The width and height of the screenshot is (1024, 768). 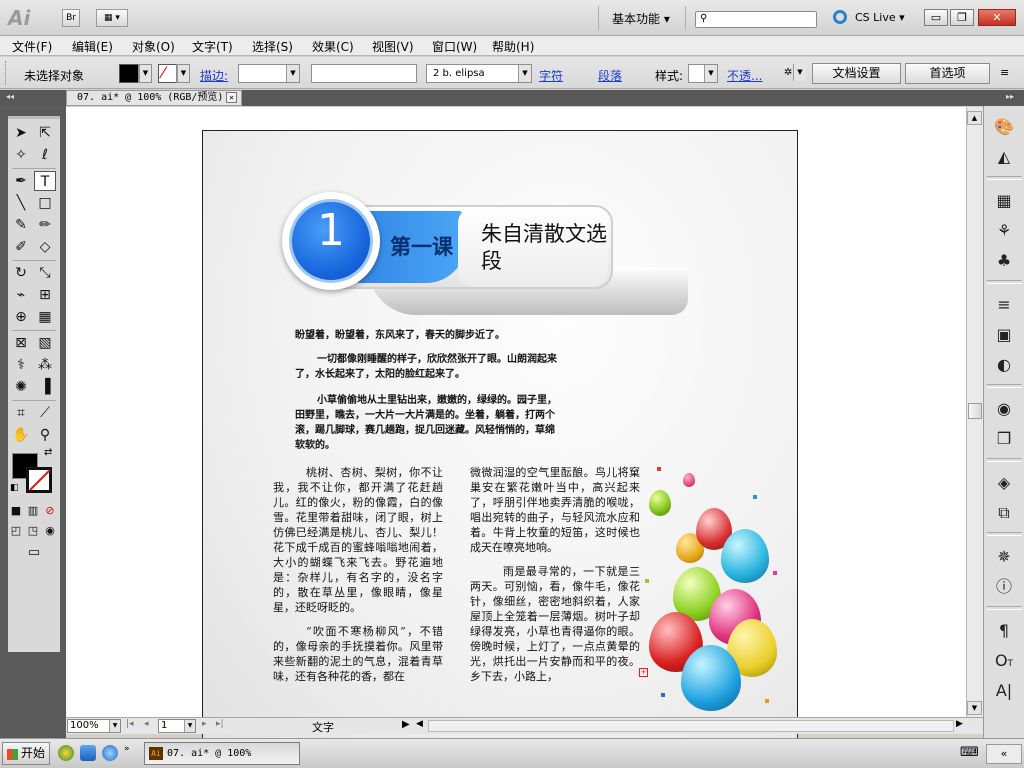 I want to click on close-document-icon: ✕, so click(x=231, y=97).